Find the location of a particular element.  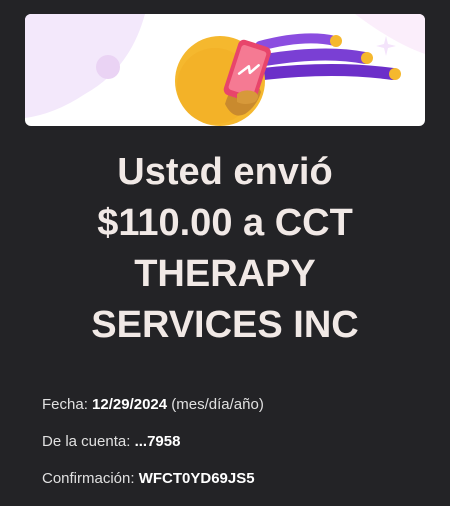

account-label: De la cuenta: is located at coordinates (86, 441).